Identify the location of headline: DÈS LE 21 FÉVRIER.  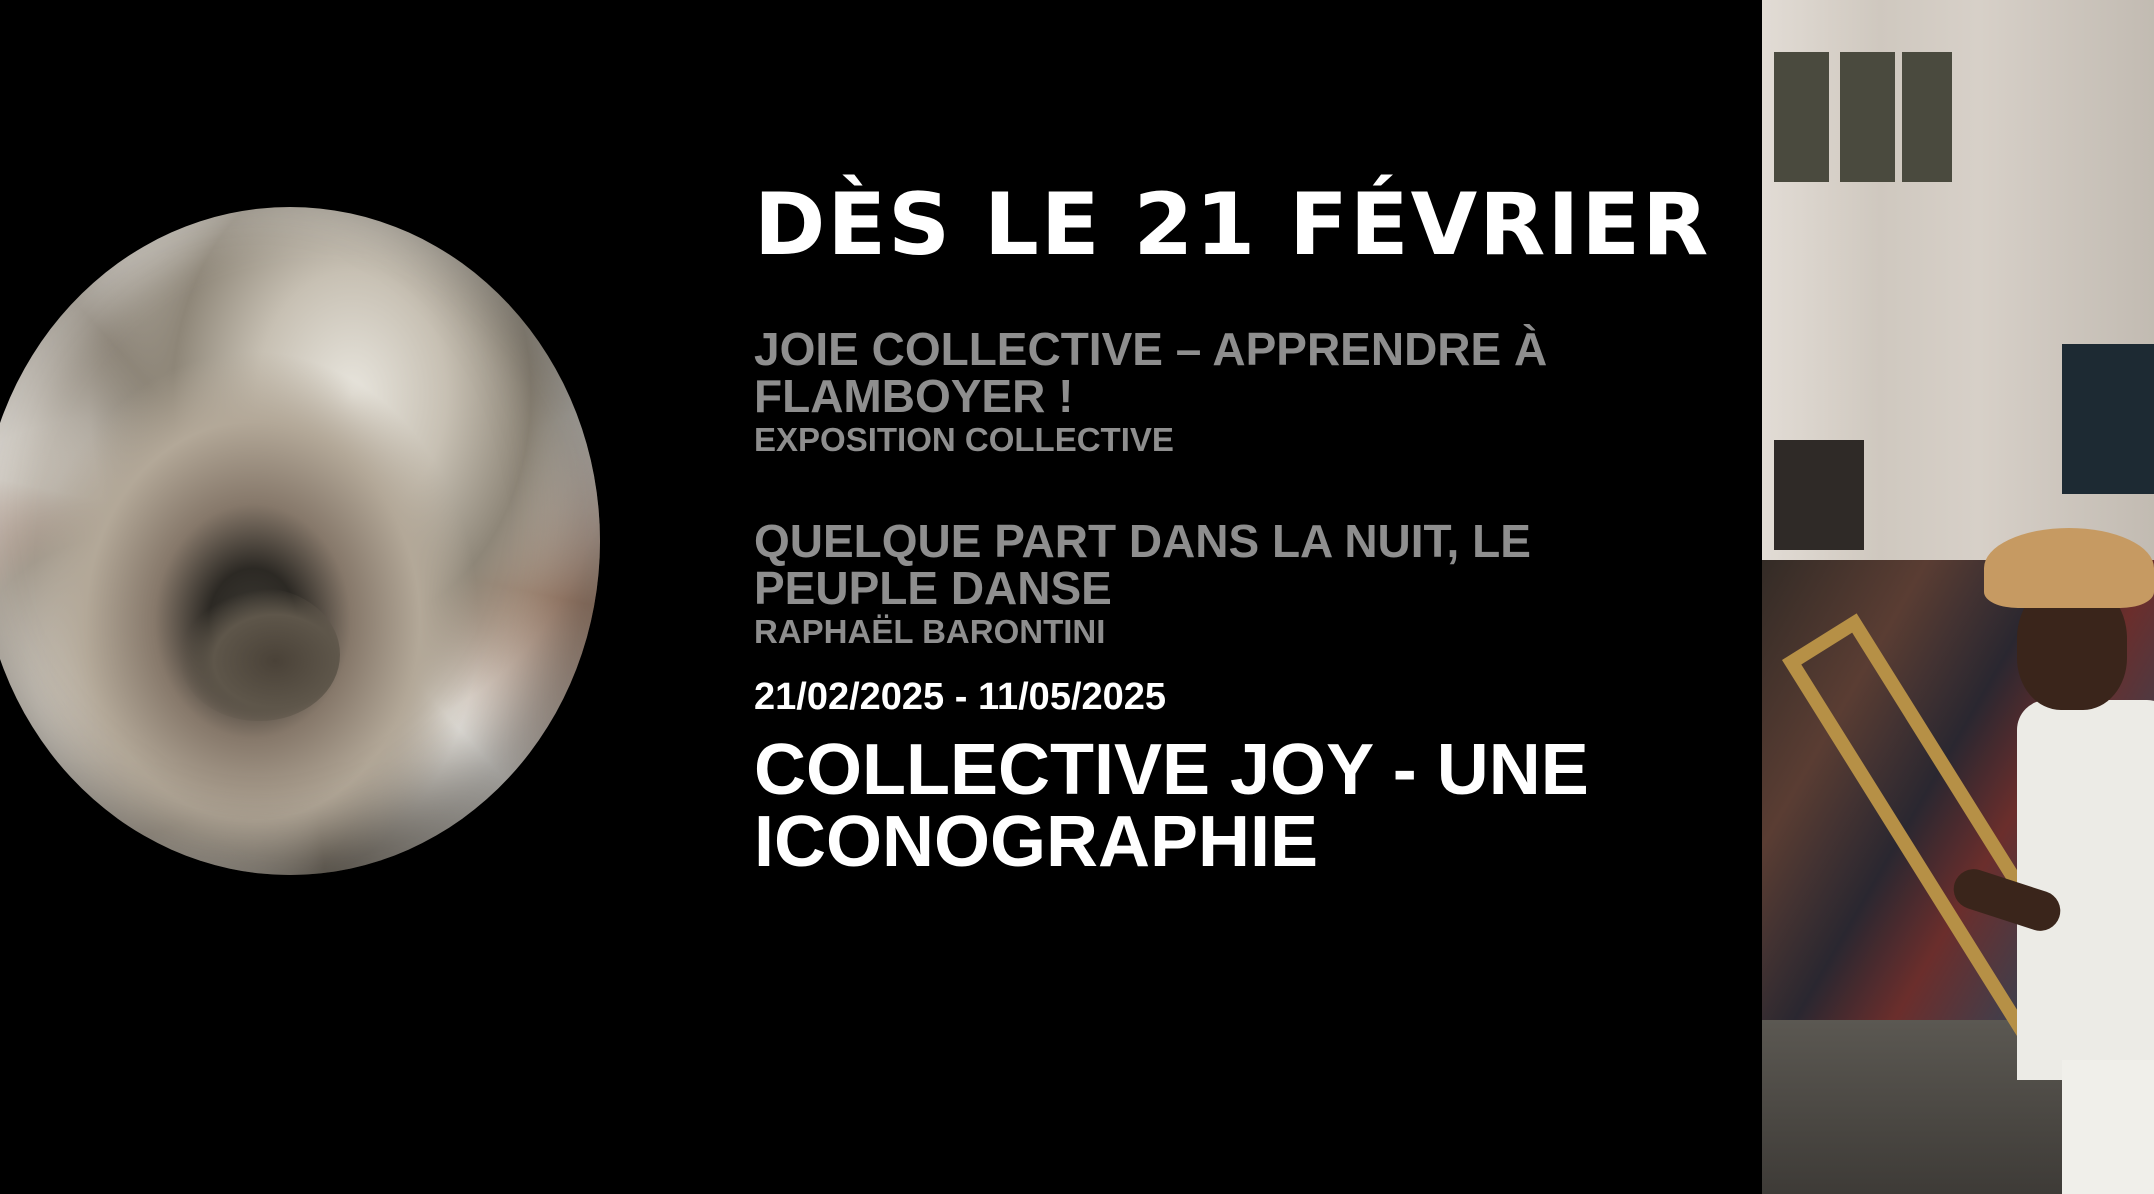
(1232, 225).